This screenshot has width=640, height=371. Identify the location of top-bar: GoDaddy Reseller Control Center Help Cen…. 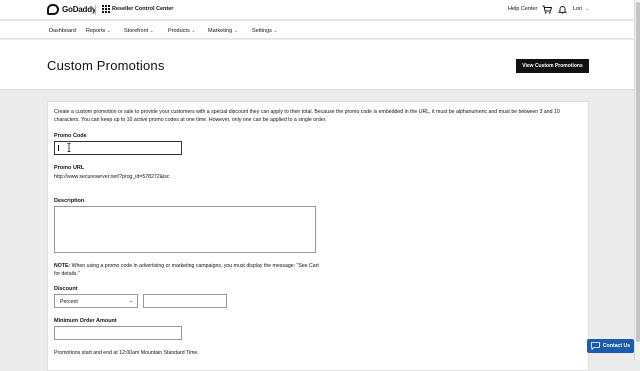
(317, 10).